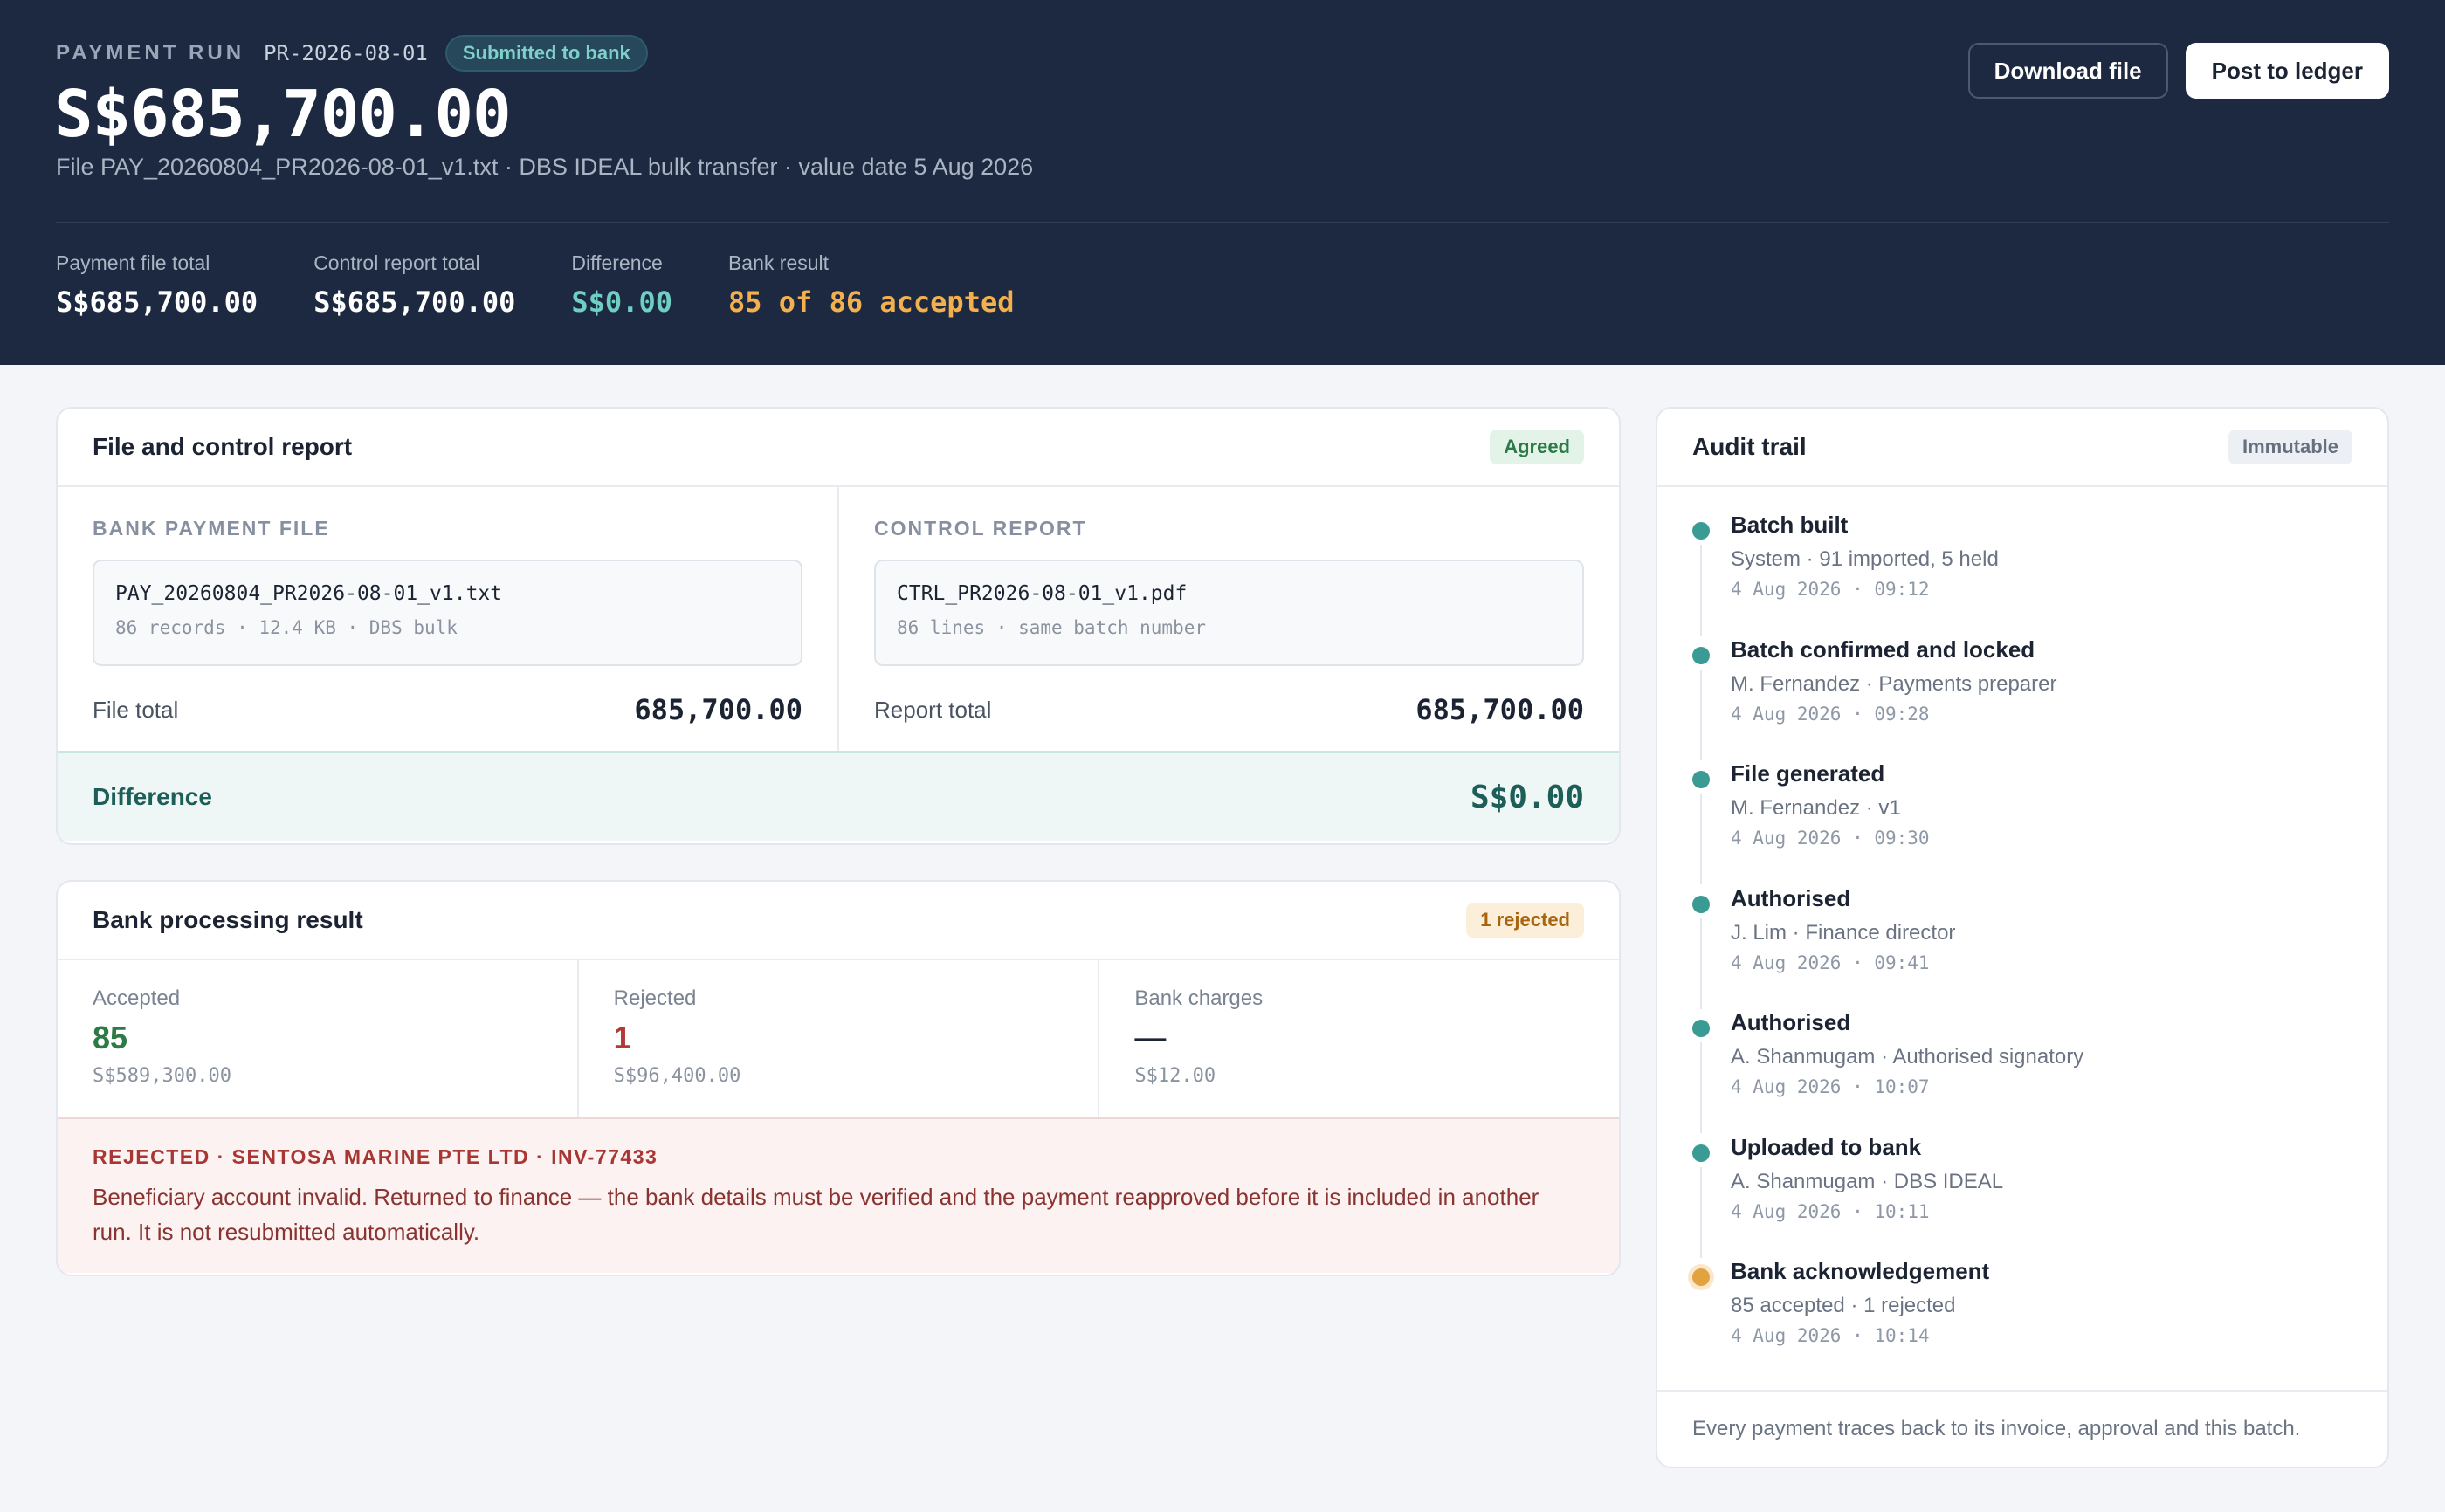  What do you see at coordinates (2287, 71) in the screenshot?
I see `post-to-ledger-button: Post to ledger` at bounding box center [2287, 71].